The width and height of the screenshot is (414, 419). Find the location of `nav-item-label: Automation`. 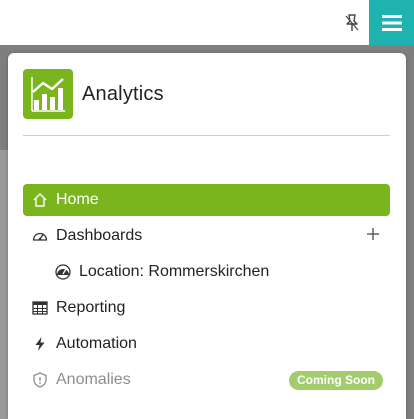

nav-item-label: Automation is located at coordinates (96, 343).